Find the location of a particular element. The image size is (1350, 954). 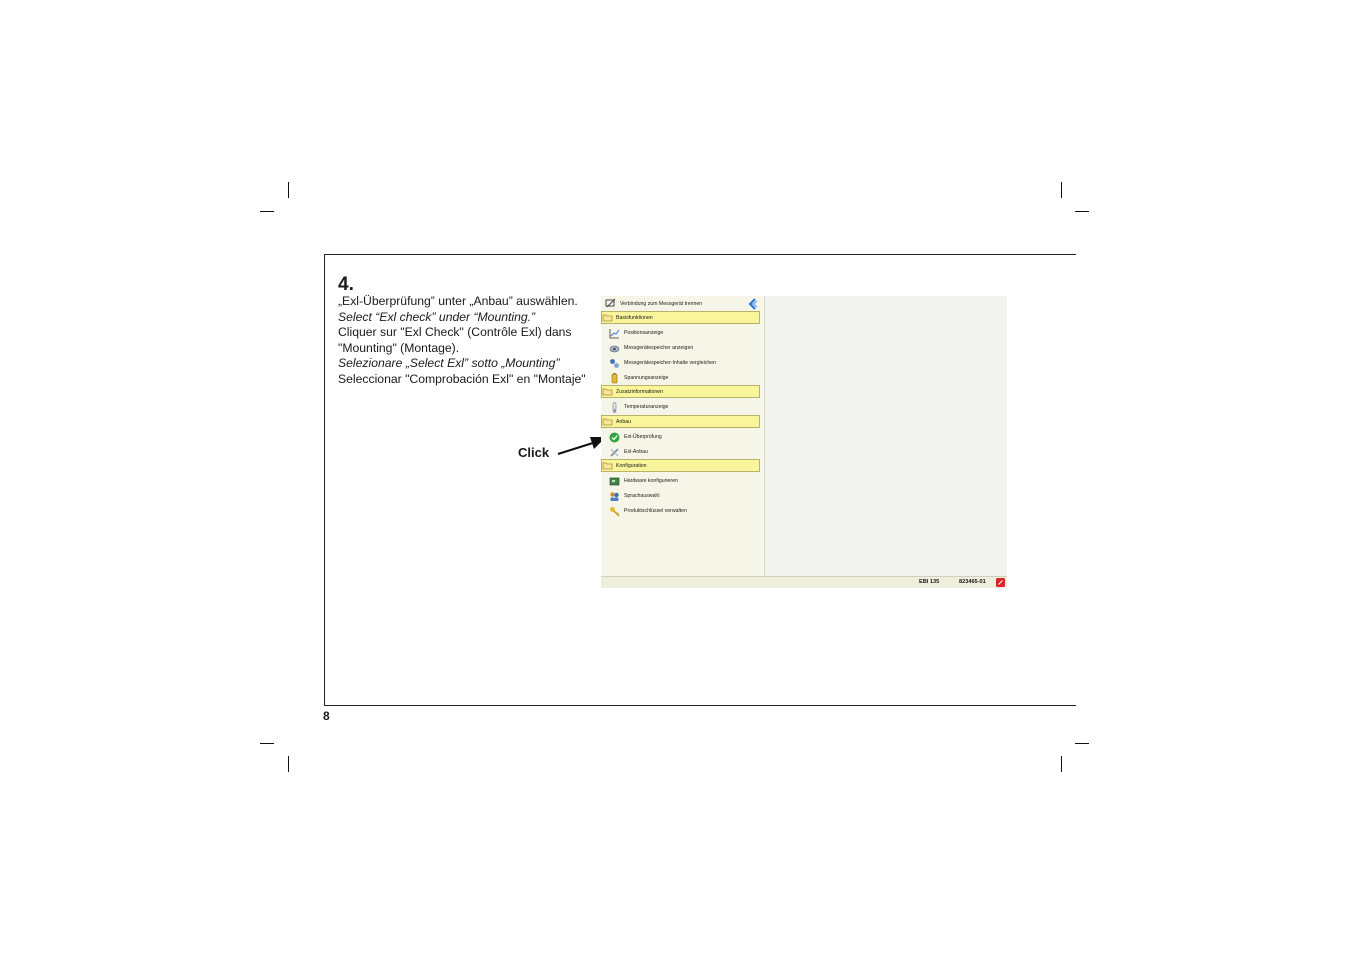

menu-item-label: Sprachauswahl is located at coordinates (642, 496).